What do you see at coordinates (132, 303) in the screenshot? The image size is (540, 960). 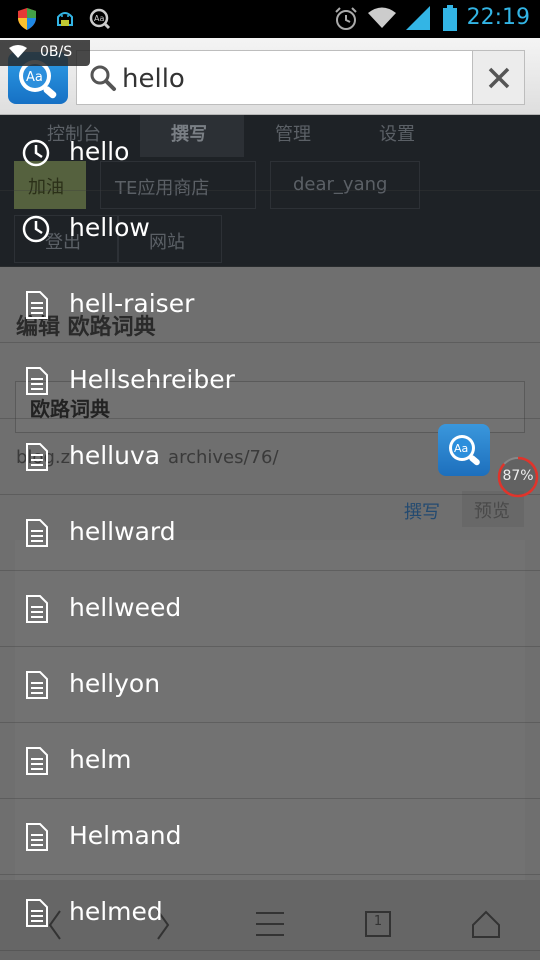 I see `suggestion-label: hell-raiser` at bounding box center [132, 303].